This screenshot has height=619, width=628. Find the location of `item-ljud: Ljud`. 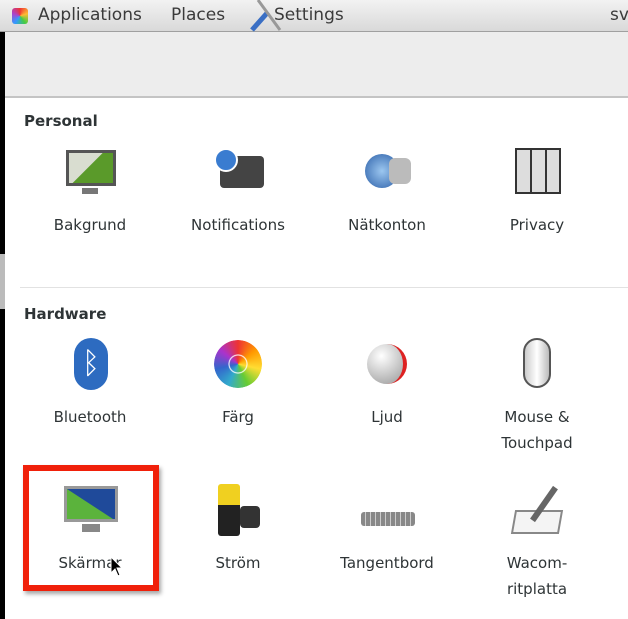

item-ljud: Ljud is located at coordinates (387, 384).